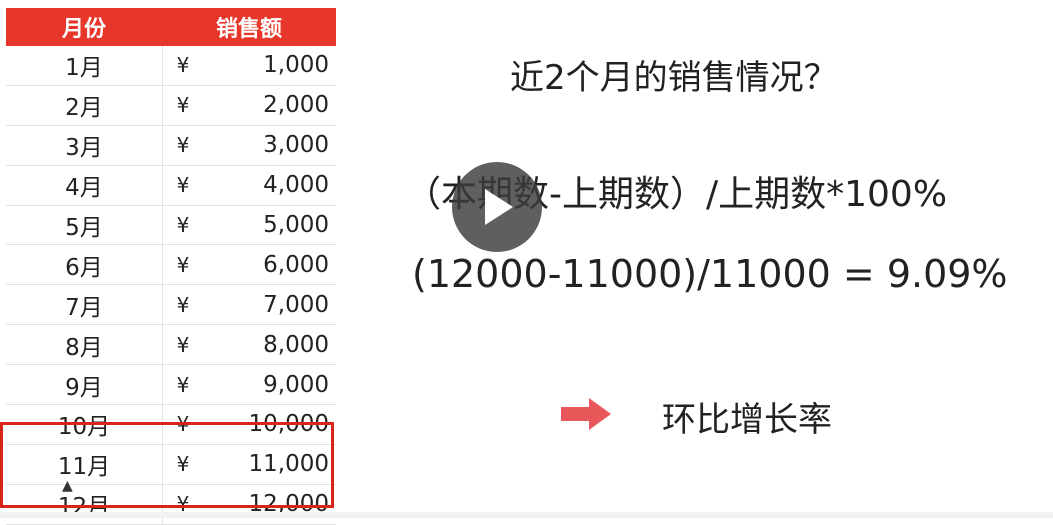 This screenshot has height=525, width=1053. What do you see at coordinates (83, 29) in the screenshot?
I see `header-month: 月份` at bounding box center [83, 29].